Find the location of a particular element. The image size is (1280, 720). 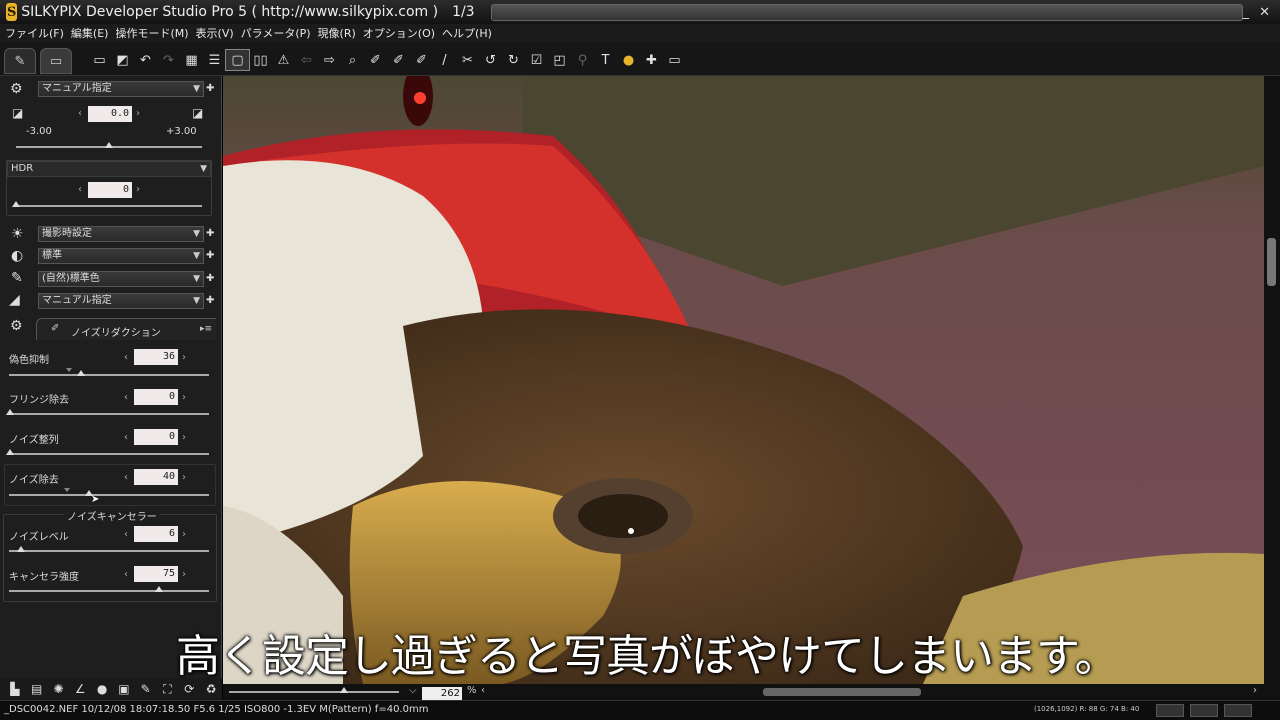

fringe-increment: › is located at coordinates (184, 397).